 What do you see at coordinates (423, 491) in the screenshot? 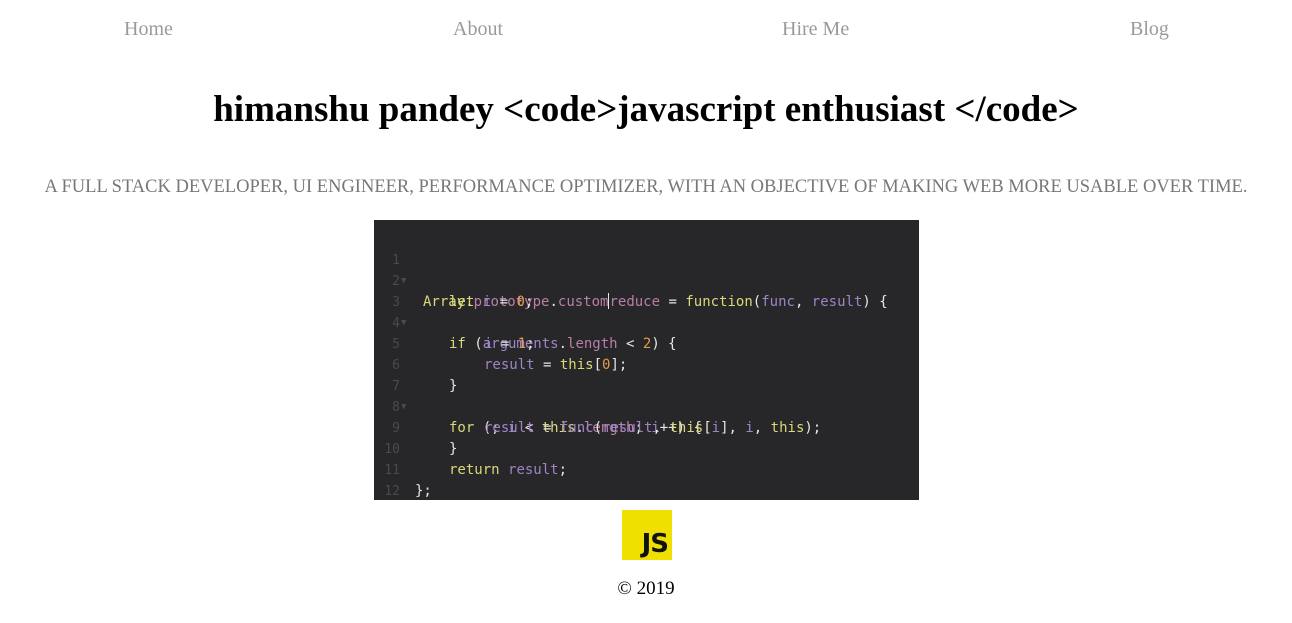
I see `code-text: };` at bounding box center [423, 491].